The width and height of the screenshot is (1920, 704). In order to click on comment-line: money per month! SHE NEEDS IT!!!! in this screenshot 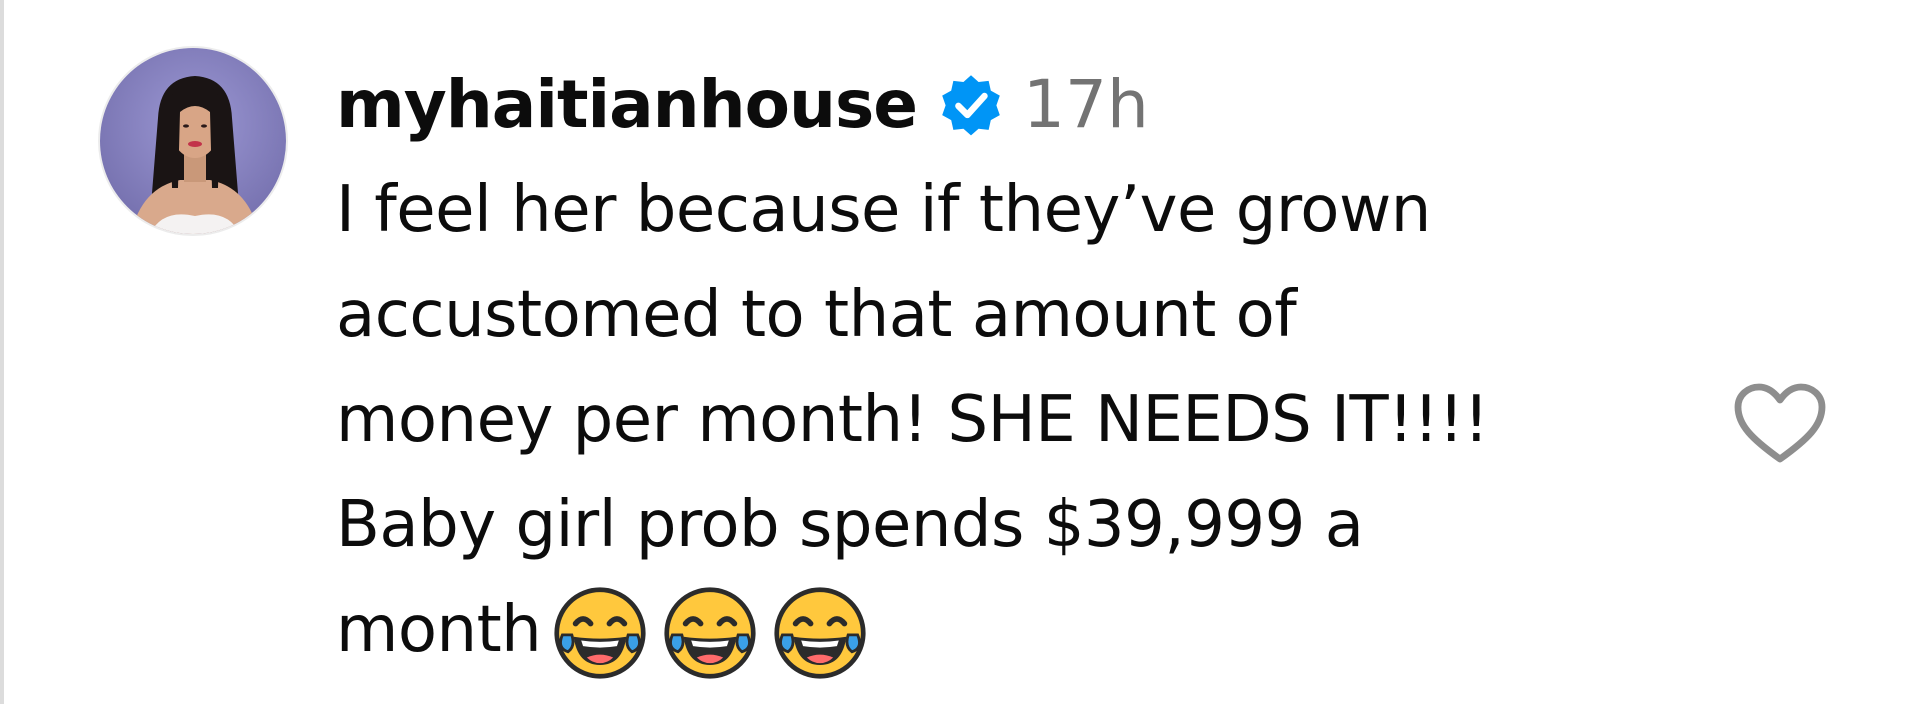, I will do `click(912, 420)`.